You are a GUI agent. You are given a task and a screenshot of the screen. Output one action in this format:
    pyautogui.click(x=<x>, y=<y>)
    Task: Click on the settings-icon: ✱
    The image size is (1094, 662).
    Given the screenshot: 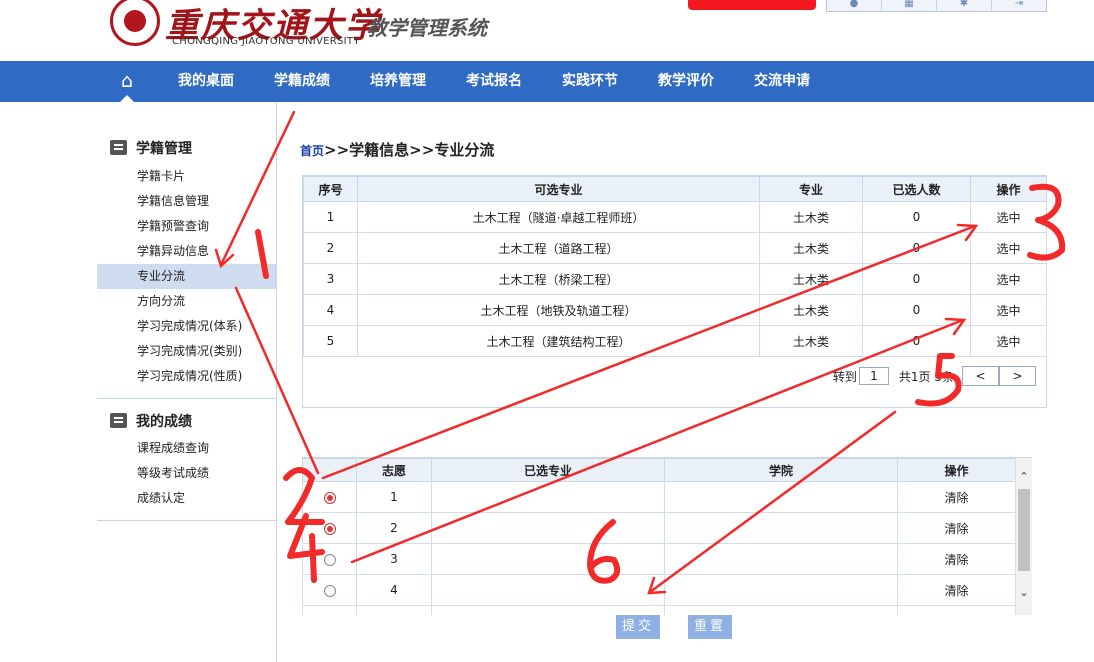 What is the action you would take?
    pyautogui.click(x=963, y=5)
    